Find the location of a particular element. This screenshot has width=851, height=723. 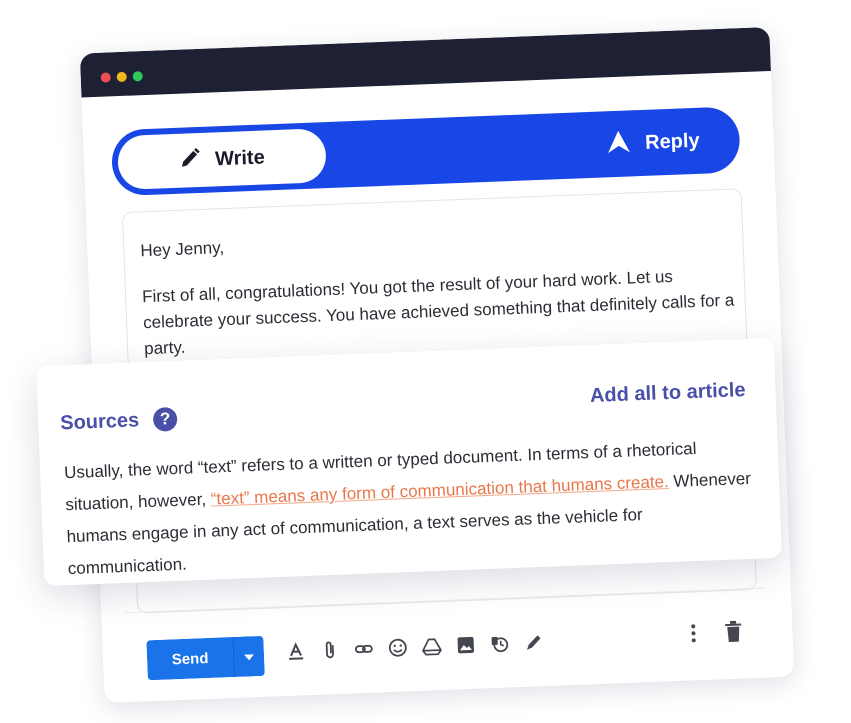

reply-mode-button: Reply is located at coordinates (652, 143).